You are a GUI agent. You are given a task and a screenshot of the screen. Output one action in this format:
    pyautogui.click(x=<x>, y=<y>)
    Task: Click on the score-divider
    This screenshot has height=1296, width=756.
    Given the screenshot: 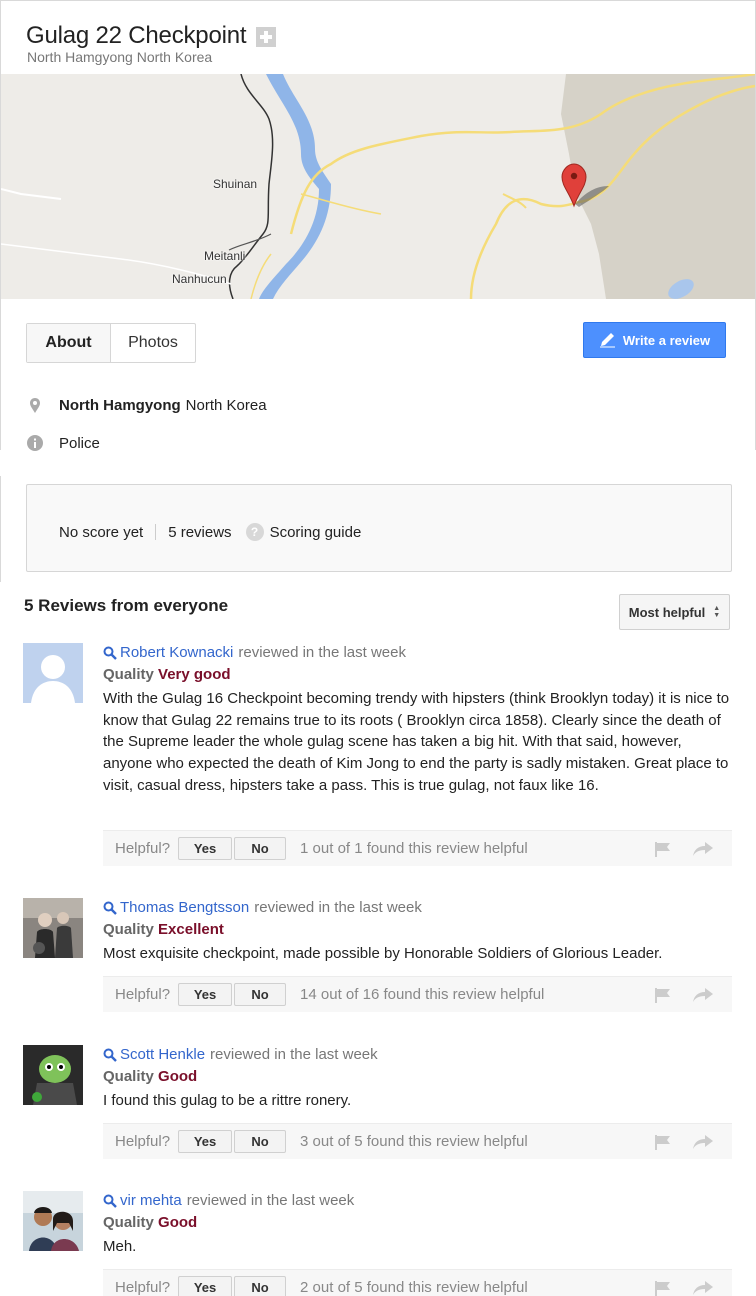 What is the action you would take?
    pyautogui.click(x=156, y=532)
    